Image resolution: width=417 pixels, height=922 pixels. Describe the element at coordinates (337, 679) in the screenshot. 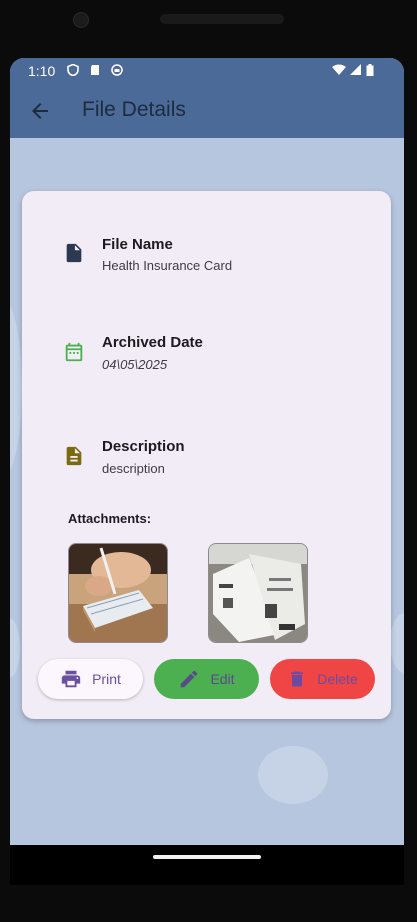

I see `delete-button-label: Delete` at that location.